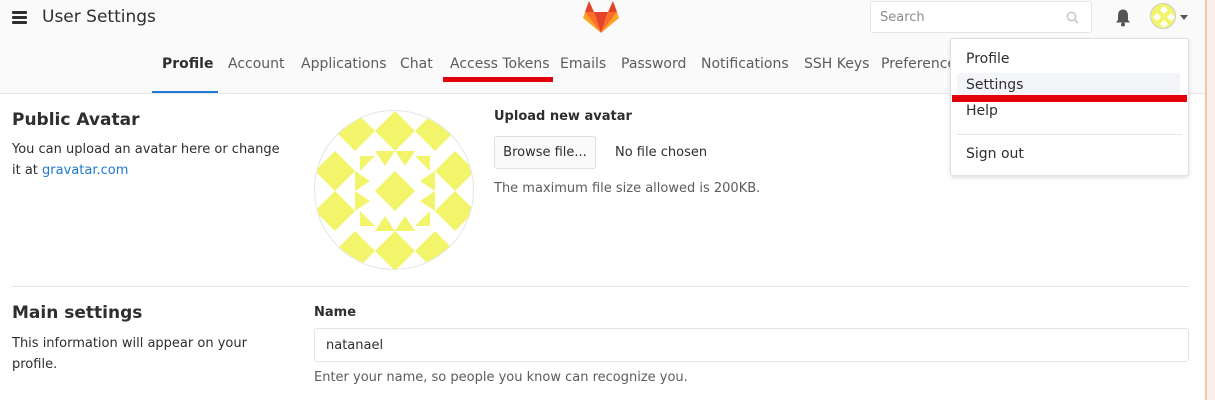  What do you see at coordinates (335, 312) in the screenshot?
I see `name-field-label: Name` at bounding box center [335, 312].